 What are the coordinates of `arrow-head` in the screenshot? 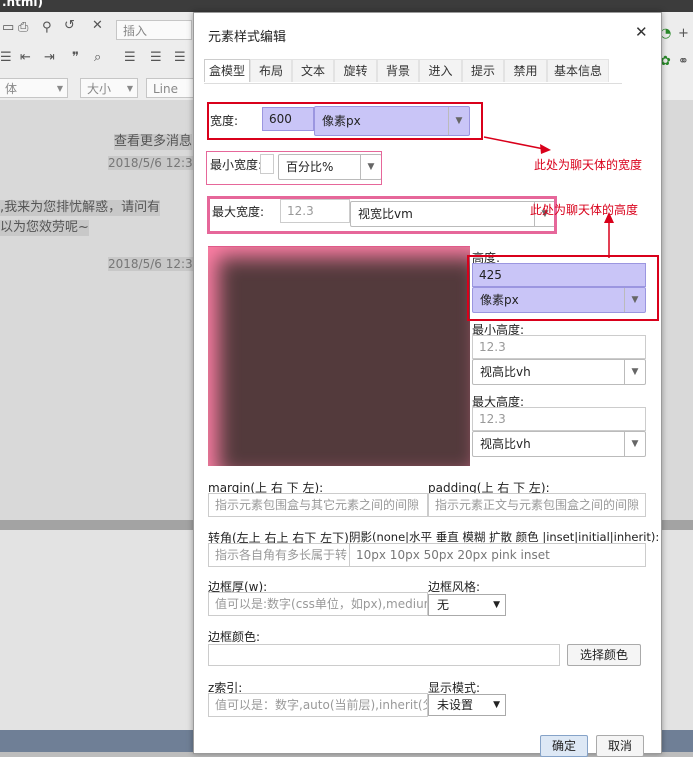 It's located at (545, 149).